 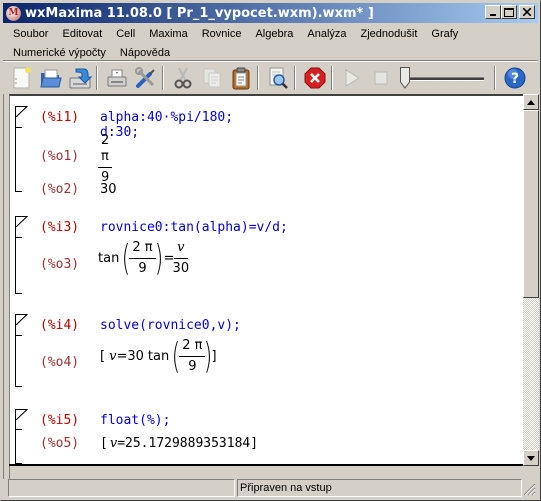 What do you see at coordinates (121, 488) in the screenshot?
I see `status-left` at bounding box center [121, 488].